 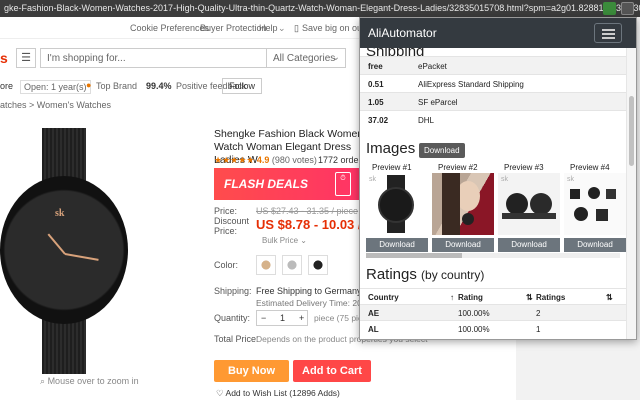 What do you see at coordinates (55, 87) in the screenshot?
I see `store-open-badge: Open: 1 year(s)` at bounding box center [55, 87].